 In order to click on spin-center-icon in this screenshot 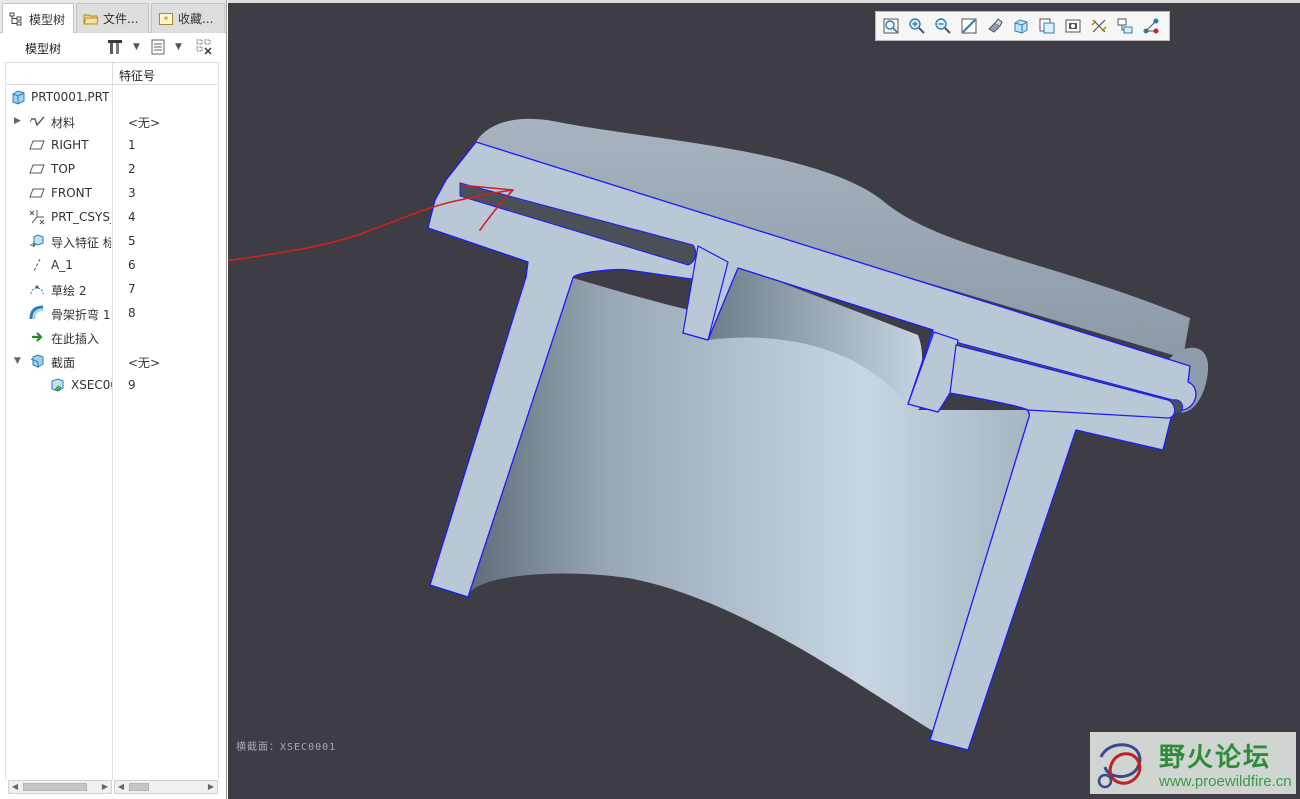, I will do `click(1125, 26)`.